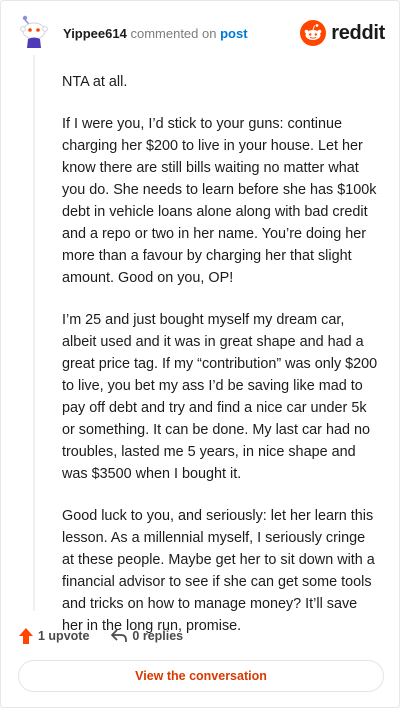 The height and width of the screenshot is (708, 400). Describe the element at coordinates (64, 636) in the screenshot. I see `upvote-count: 1 upvote` at that location.